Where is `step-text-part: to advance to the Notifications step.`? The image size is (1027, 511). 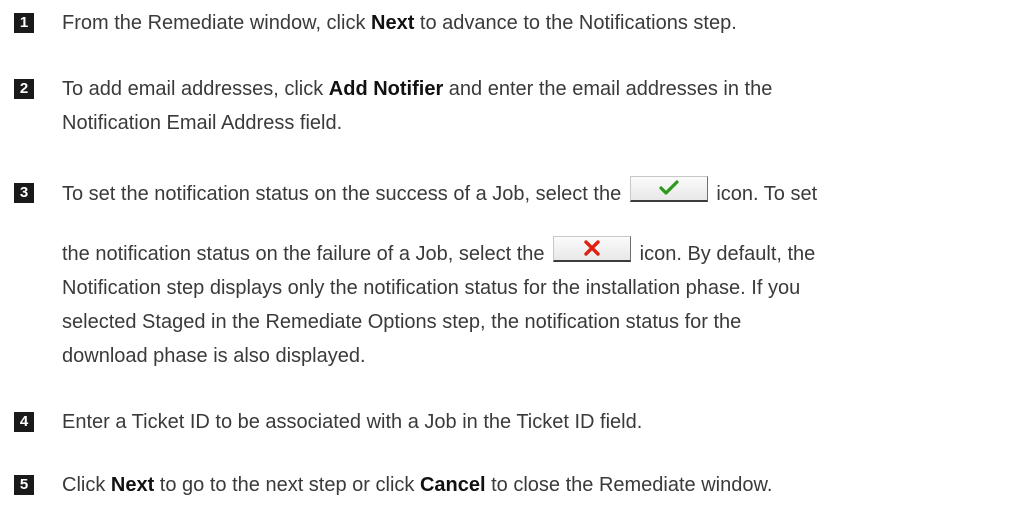
step-text-part: to advance to the Notifications step. is located at coordinates (575, 23).